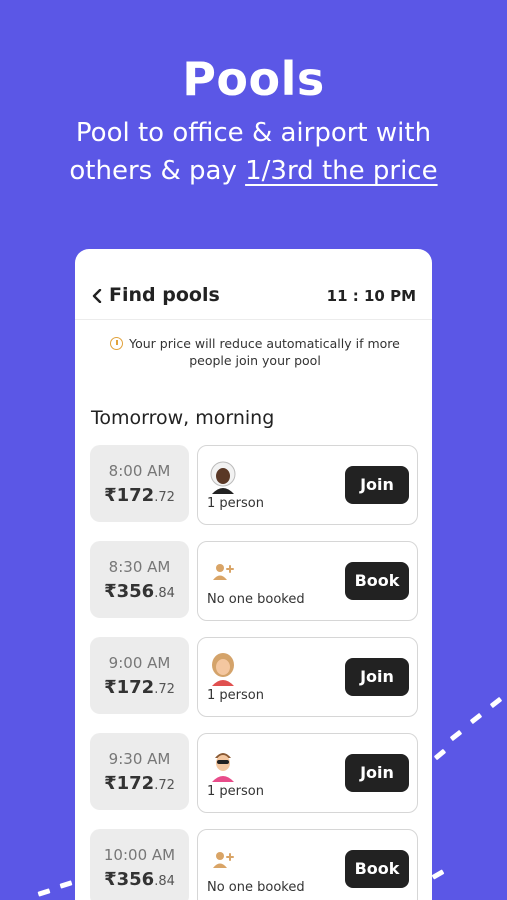 This screenshot has width=507, height=900. I want to click on header-time: 11 : 10 PM, so click(371, 296).